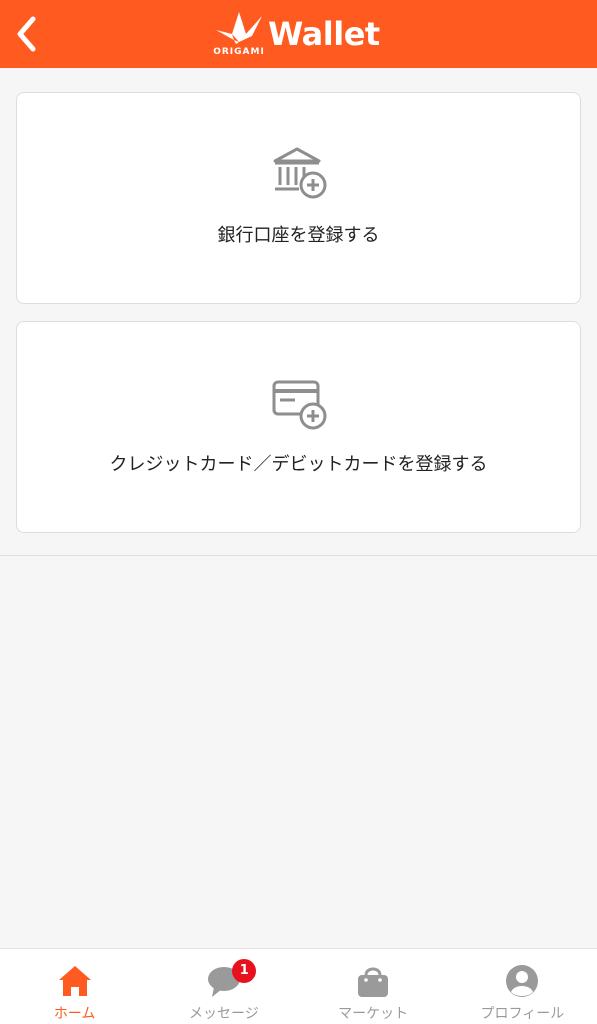  What do you see at coordinates (300, 173) in the screenshot?
I see `bank-plus-icon` at bounding box center [300, 173].